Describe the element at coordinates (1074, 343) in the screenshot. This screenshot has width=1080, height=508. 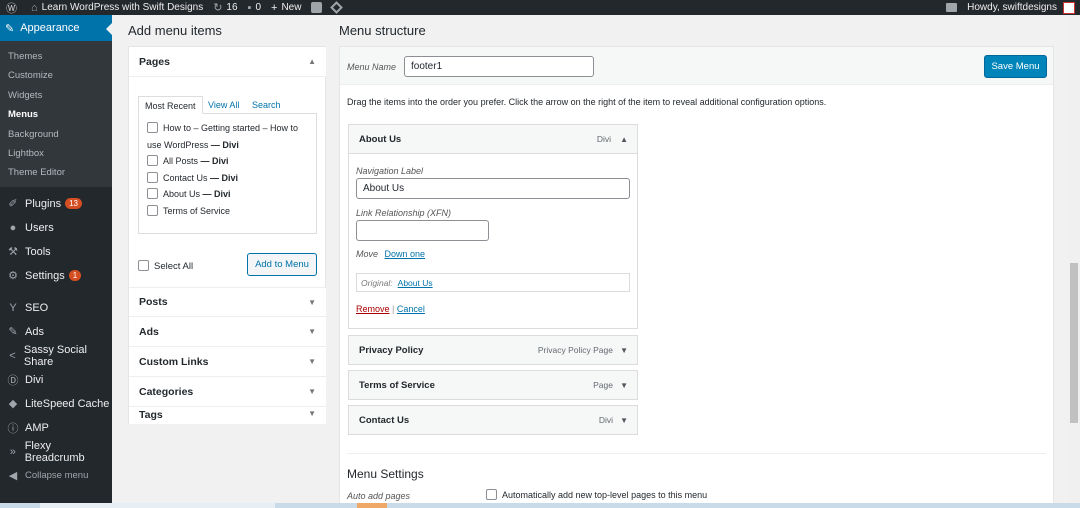
I see `scrollbar-thumb` at that location.